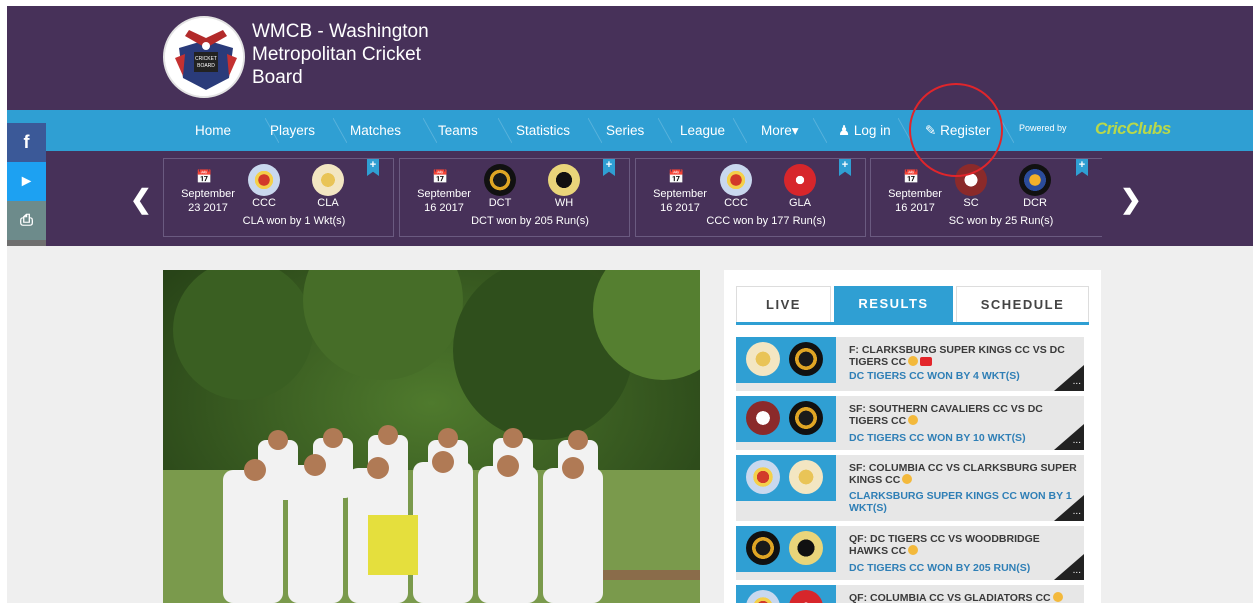 The height and width of the screenshot is (603, 1253). Describe the element at coordinates (375, 130) in the screenshot. I see `nav-matches: Matches` at that location.